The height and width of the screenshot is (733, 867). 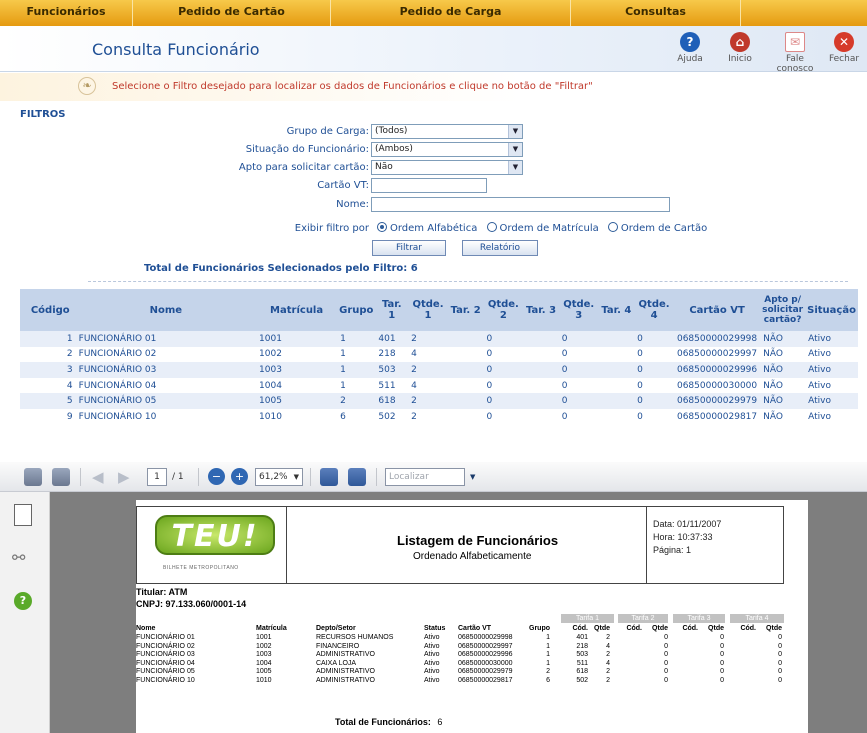 I want to click on col-tar3: Tar. 3, so click(x=541, y=310).